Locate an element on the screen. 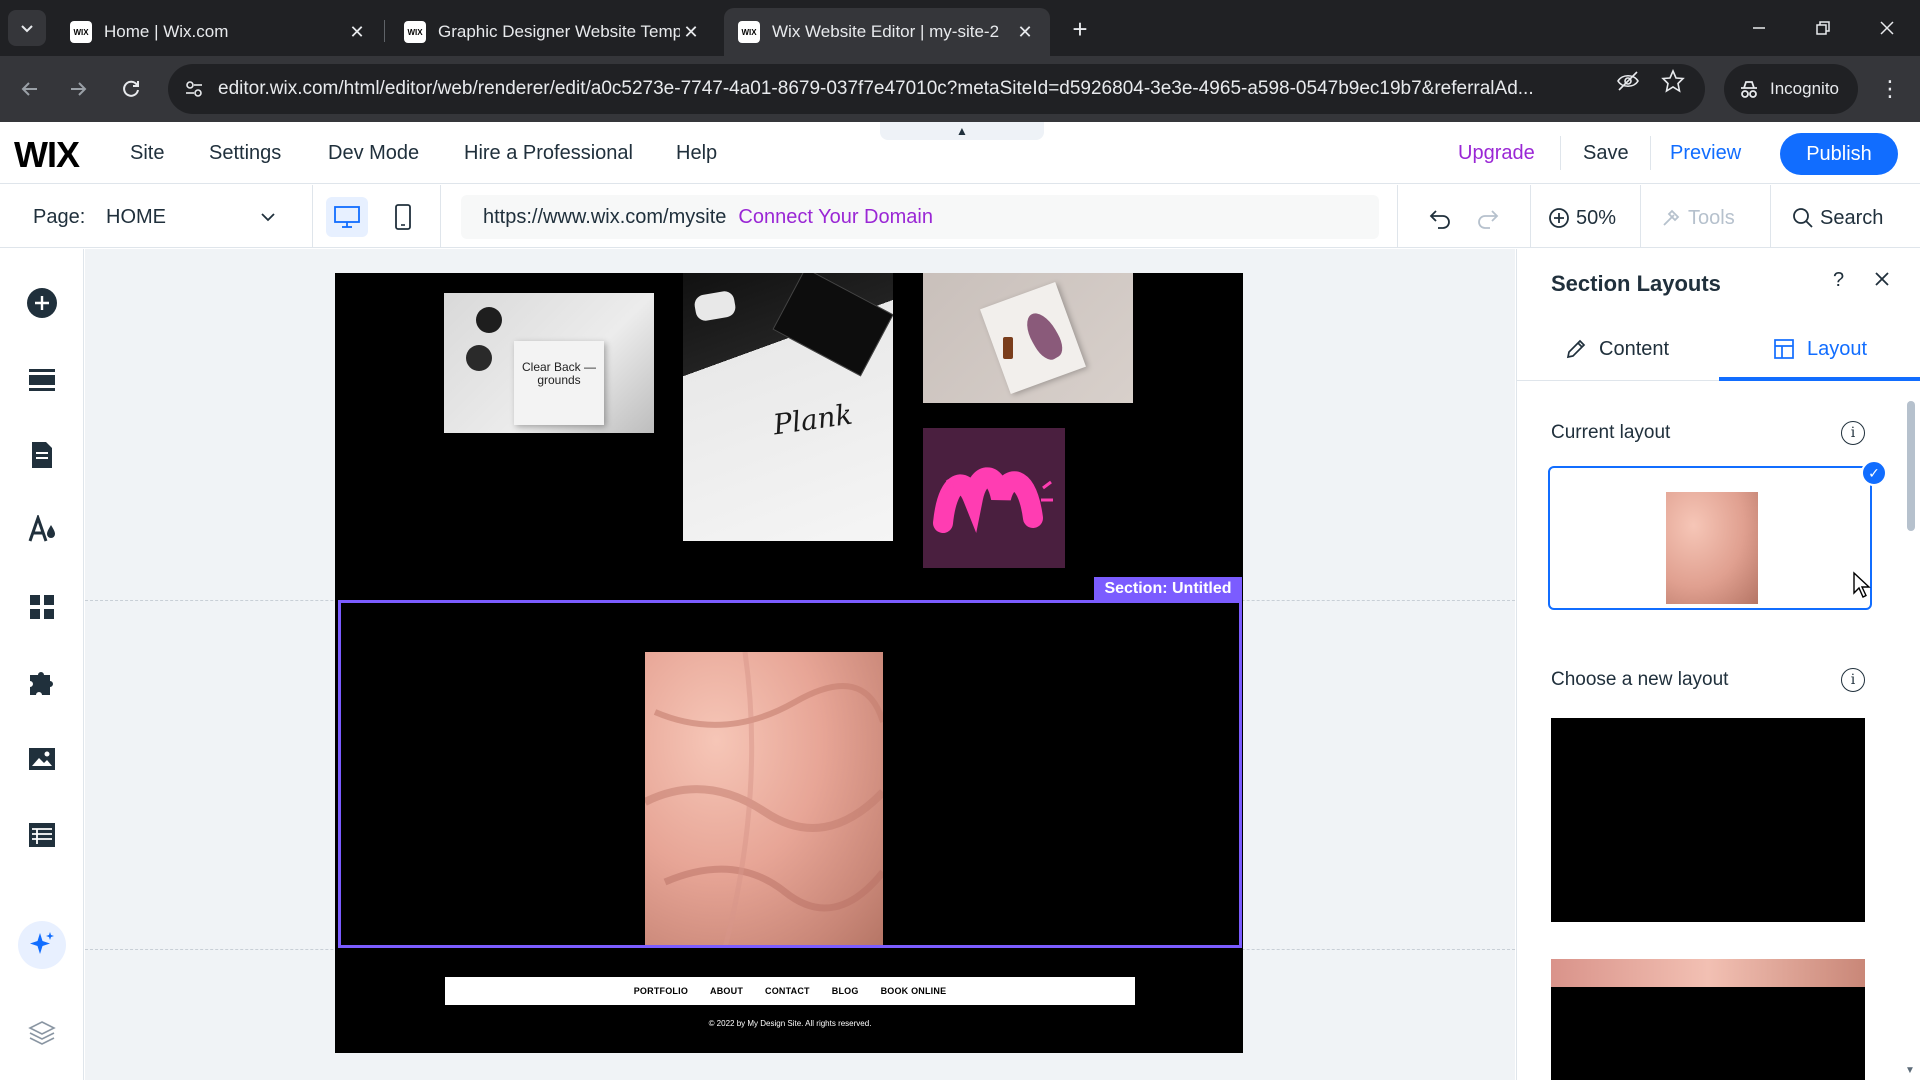  browser-tab-editor: WIX Wix Website Editor | my-site-2 ✕ is located at coordinates (887, 32).